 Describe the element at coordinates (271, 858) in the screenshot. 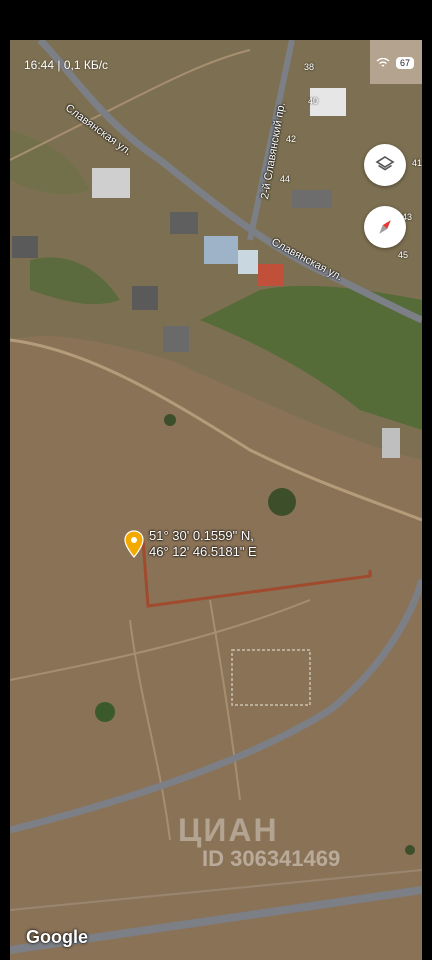

I see `watermark-id: ID 306341469` at that location.